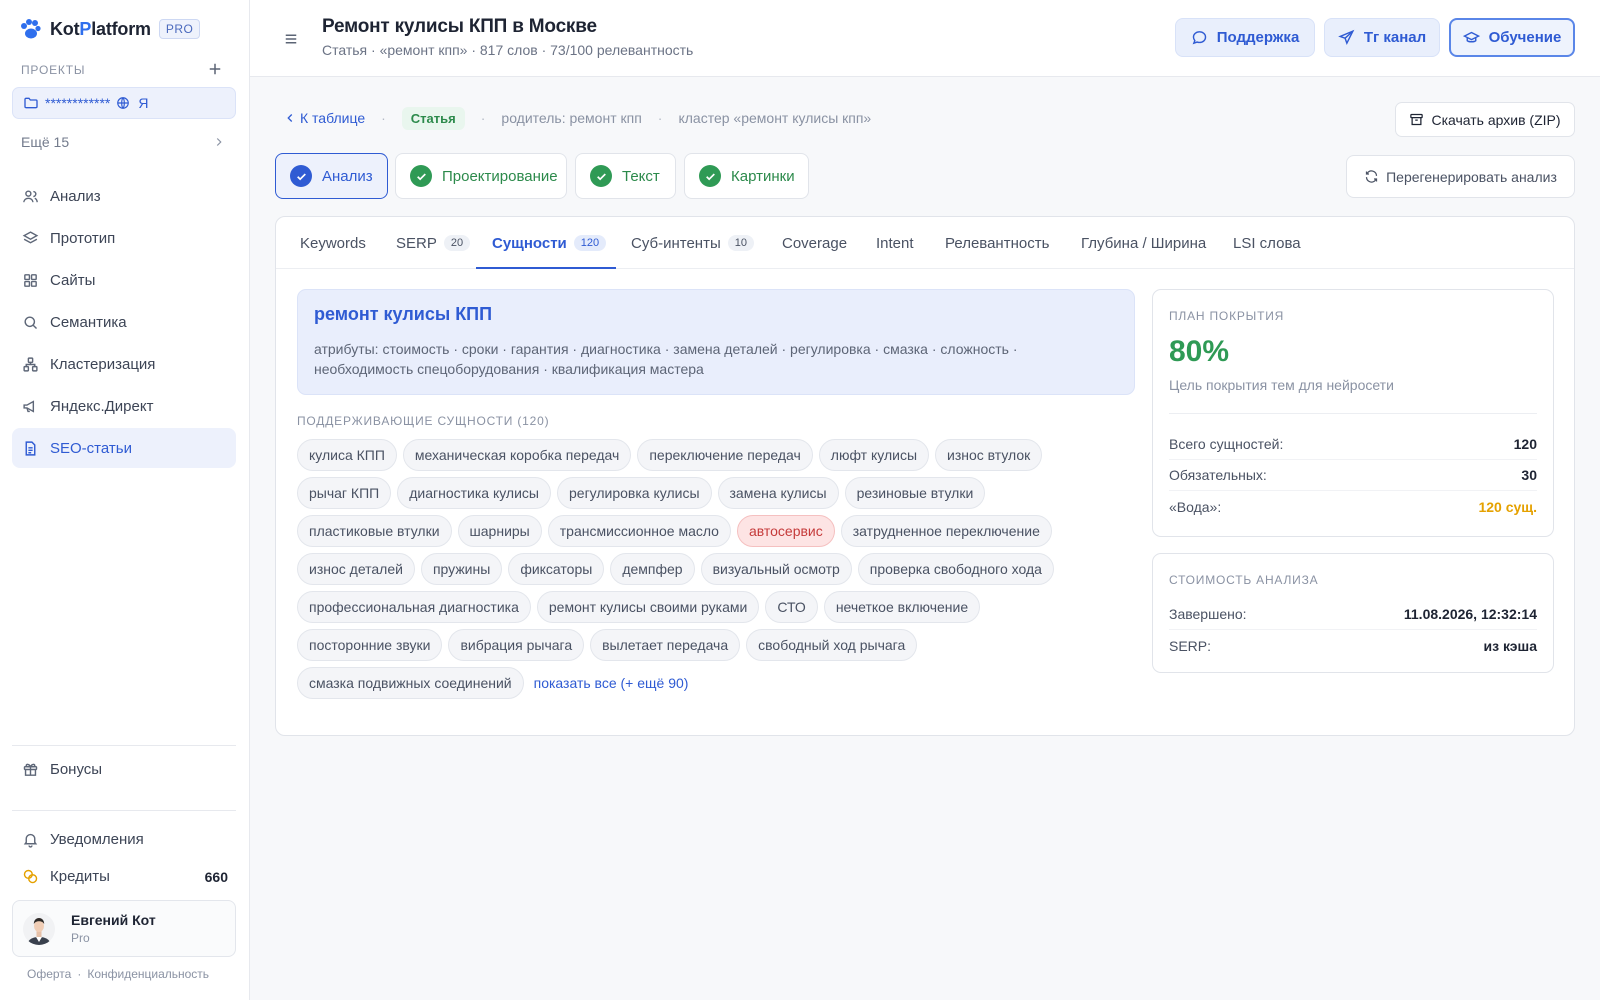 The image size is (1600, 1000). What do you see at coordinates (1199, 38) in the screenshot?
I see `chat-bubble-icon` at bounding box center [1199, 38].